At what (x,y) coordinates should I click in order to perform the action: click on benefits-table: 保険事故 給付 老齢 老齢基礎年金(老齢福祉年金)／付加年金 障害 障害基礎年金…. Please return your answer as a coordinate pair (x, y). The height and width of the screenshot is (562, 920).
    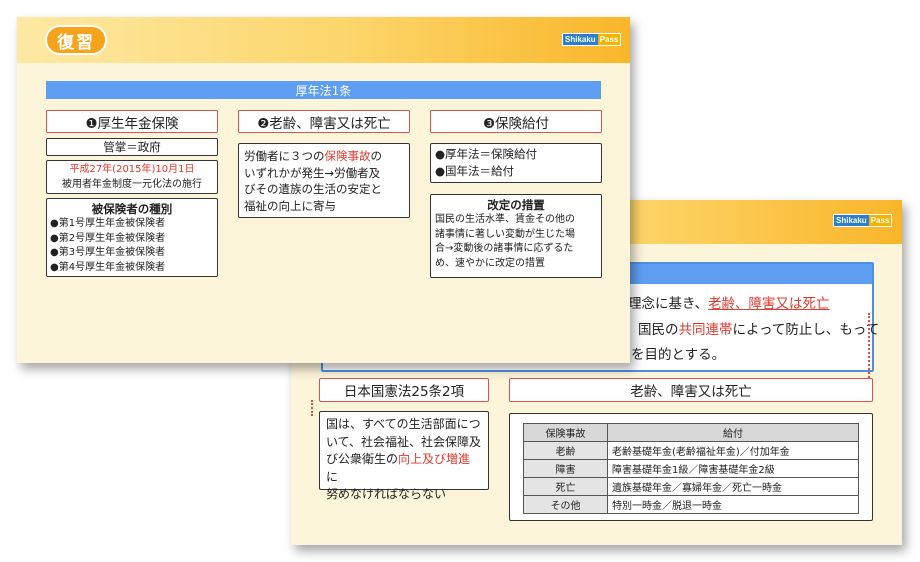
    Looking at the image, I should click on (691, 468).